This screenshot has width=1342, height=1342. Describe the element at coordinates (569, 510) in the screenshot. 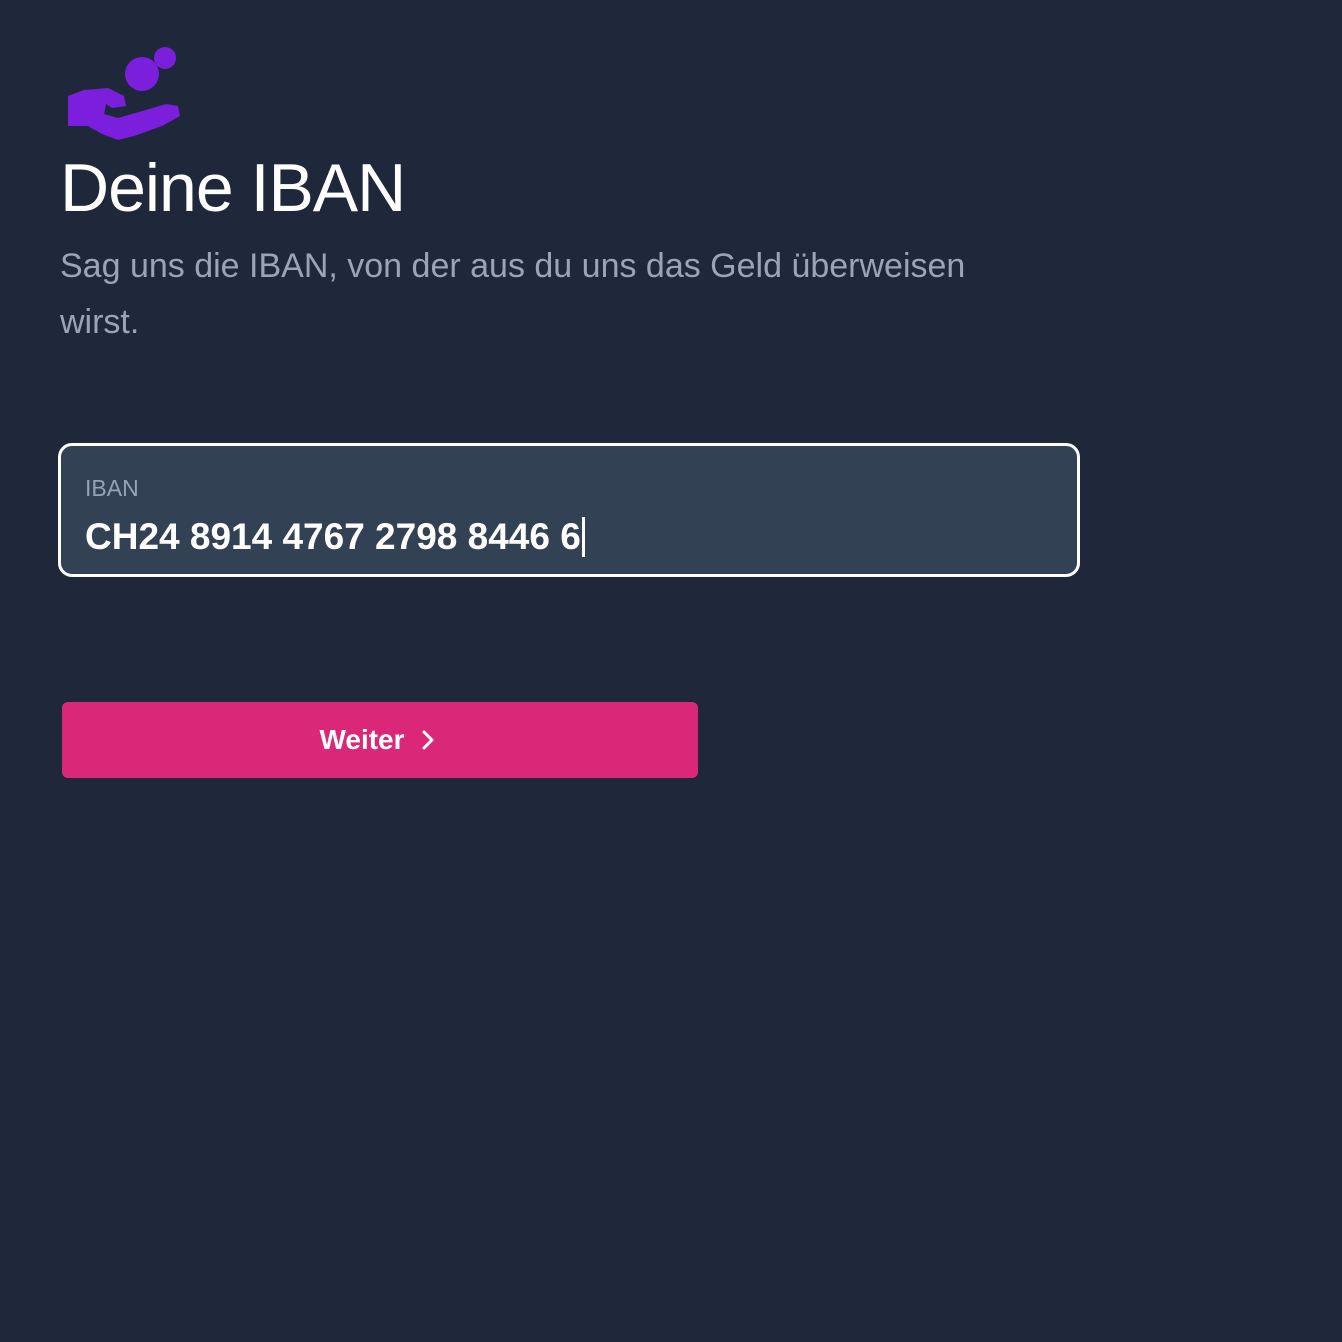

I see `iban-field: IBAN CH24 8914 4767 2798 8446 6` at that location.